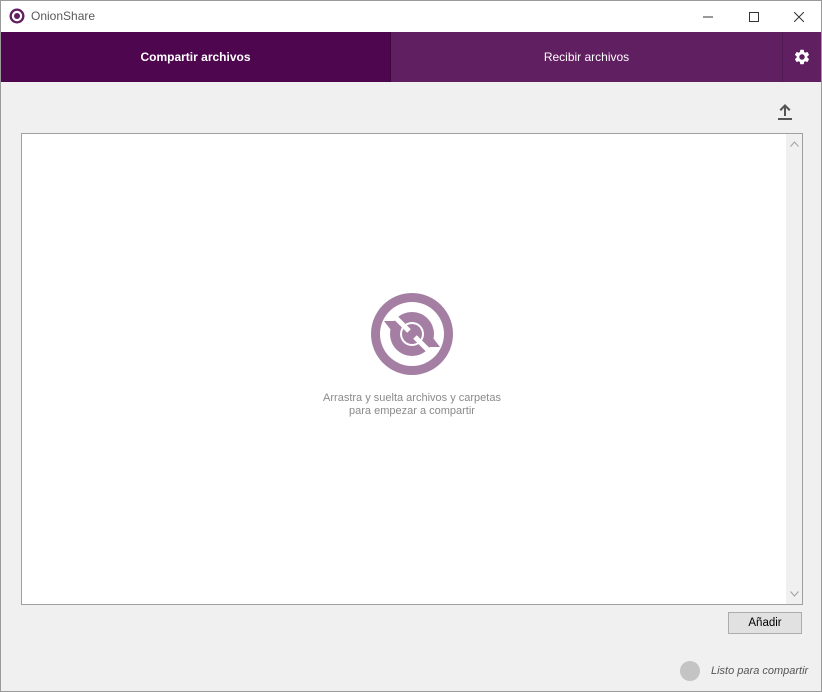 Image resolution: width=822 pixels, height=692 pixels. What do you see at coordinates (794, 369) in the screenshot?
I see `vertical-scrollbar` at bounding box center [794, 369].